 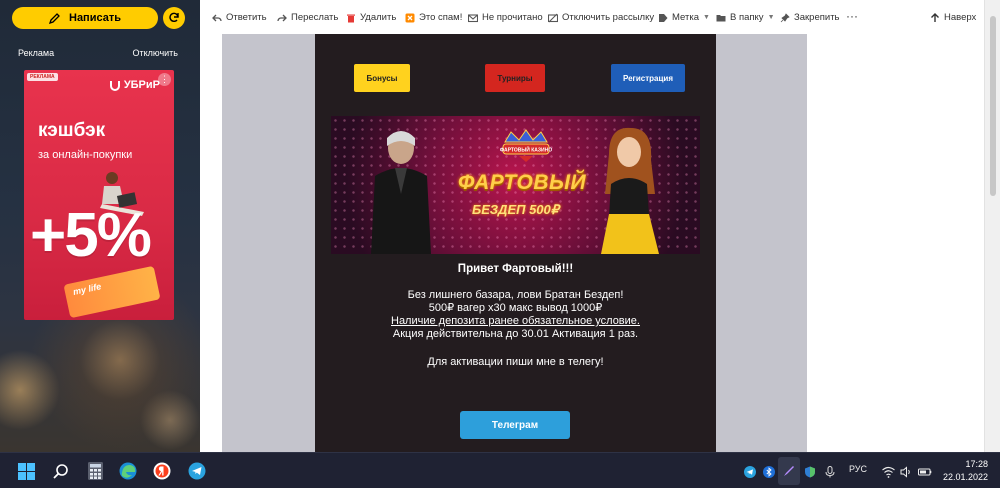 What do you see at coordinates (95, 18) in the screenshot?
I see `compose-label: Написать` at bounding box center [95, 18].